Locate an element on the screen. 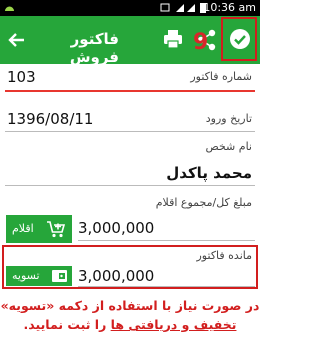  print-icon is located at coordinates (173, 39).